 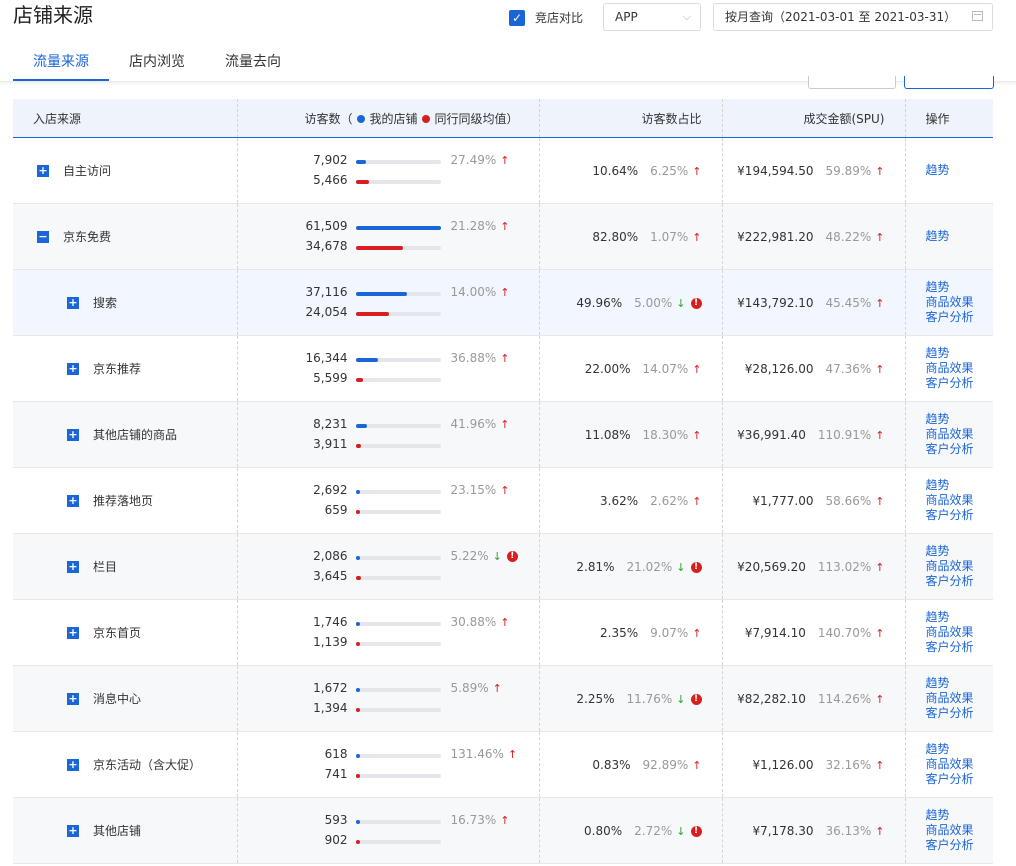 I want to click on source-name: 其他店铺, so click(x=117, y=831).